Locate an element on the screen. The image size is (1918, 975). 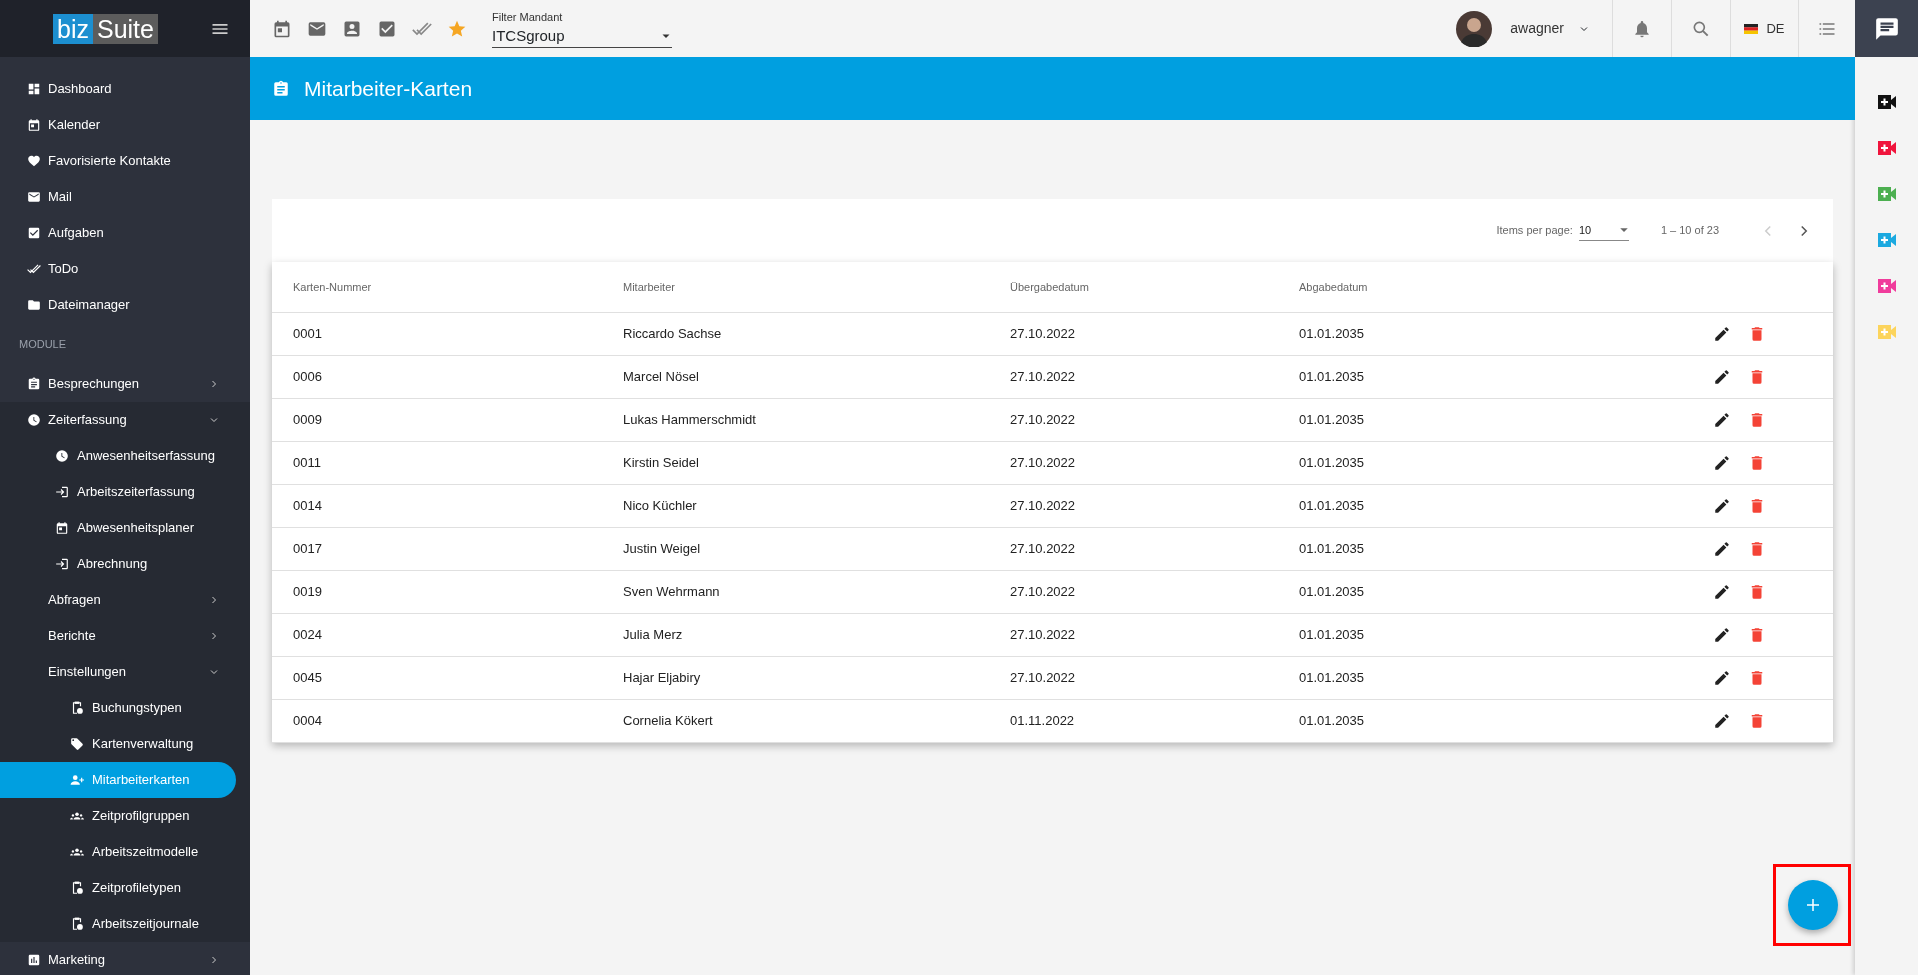
sidebar-item: Zeiterfassung is located at coordinates (125, 420).